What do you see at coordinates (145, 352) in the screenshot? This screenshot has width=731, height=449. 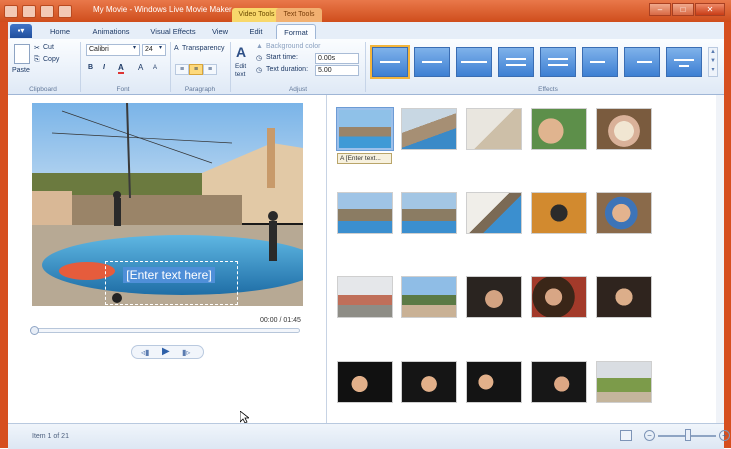 I see `previous-frame-icon: ◃▮` at bounding box center [145, 352].